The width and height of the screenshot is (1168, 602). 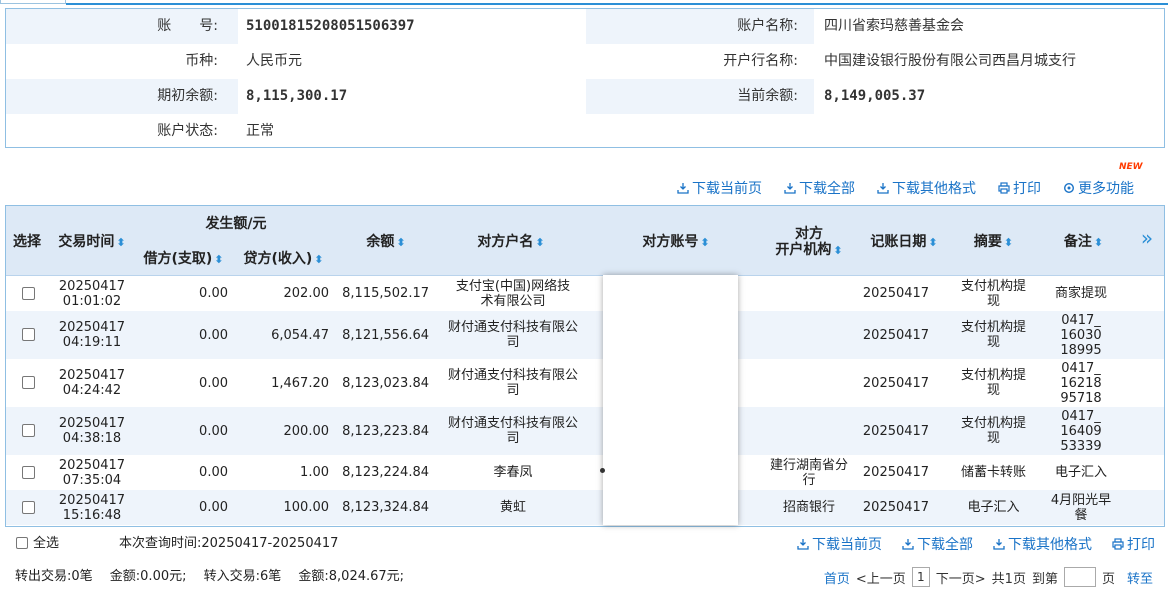 What do you see at coordinates (993, 472) in the screenshot?
I see `cell-summary-line: 储蓄卡转账` at bounding box center [993, 472].